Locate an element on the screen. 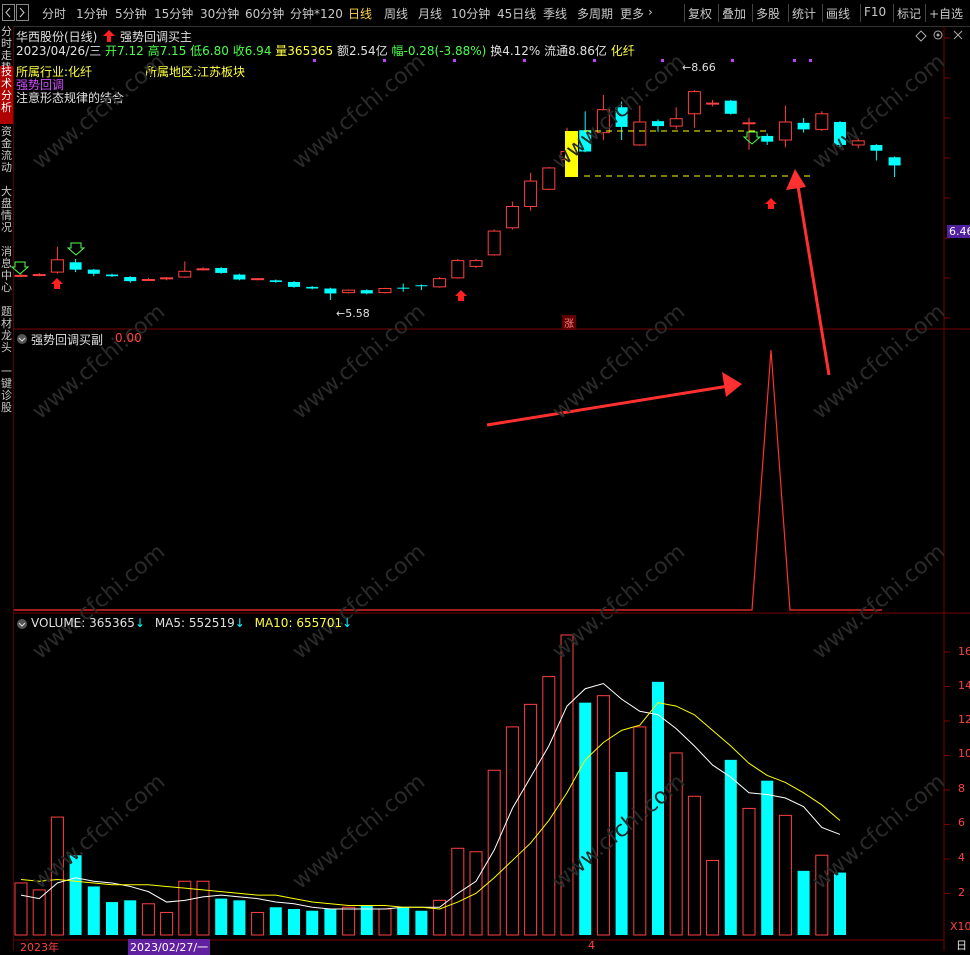 This screenshot has width=970, height=955. high-price-marker: ←8.66 is located at coordinates (699, 67).